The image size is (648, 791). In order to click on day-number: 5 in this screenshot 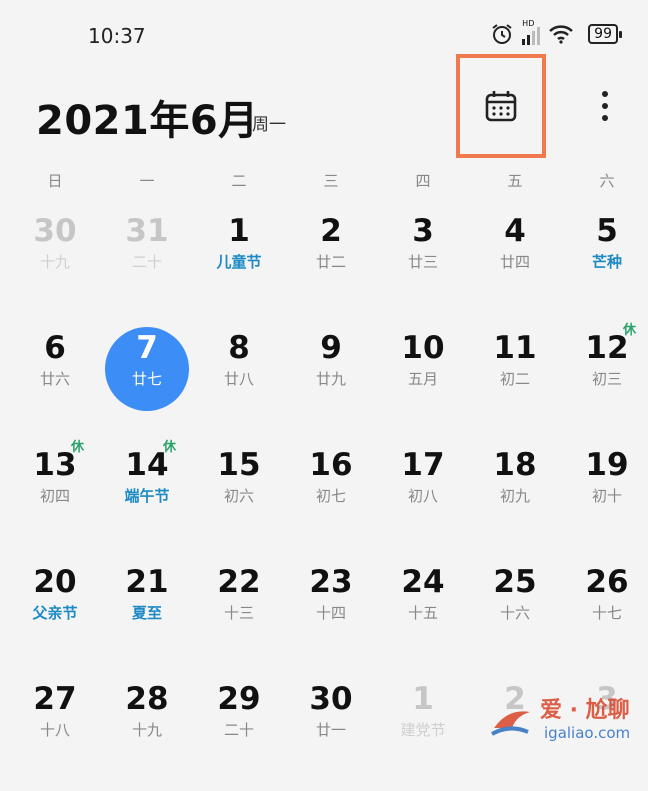, I will do `click(607, 231)`.